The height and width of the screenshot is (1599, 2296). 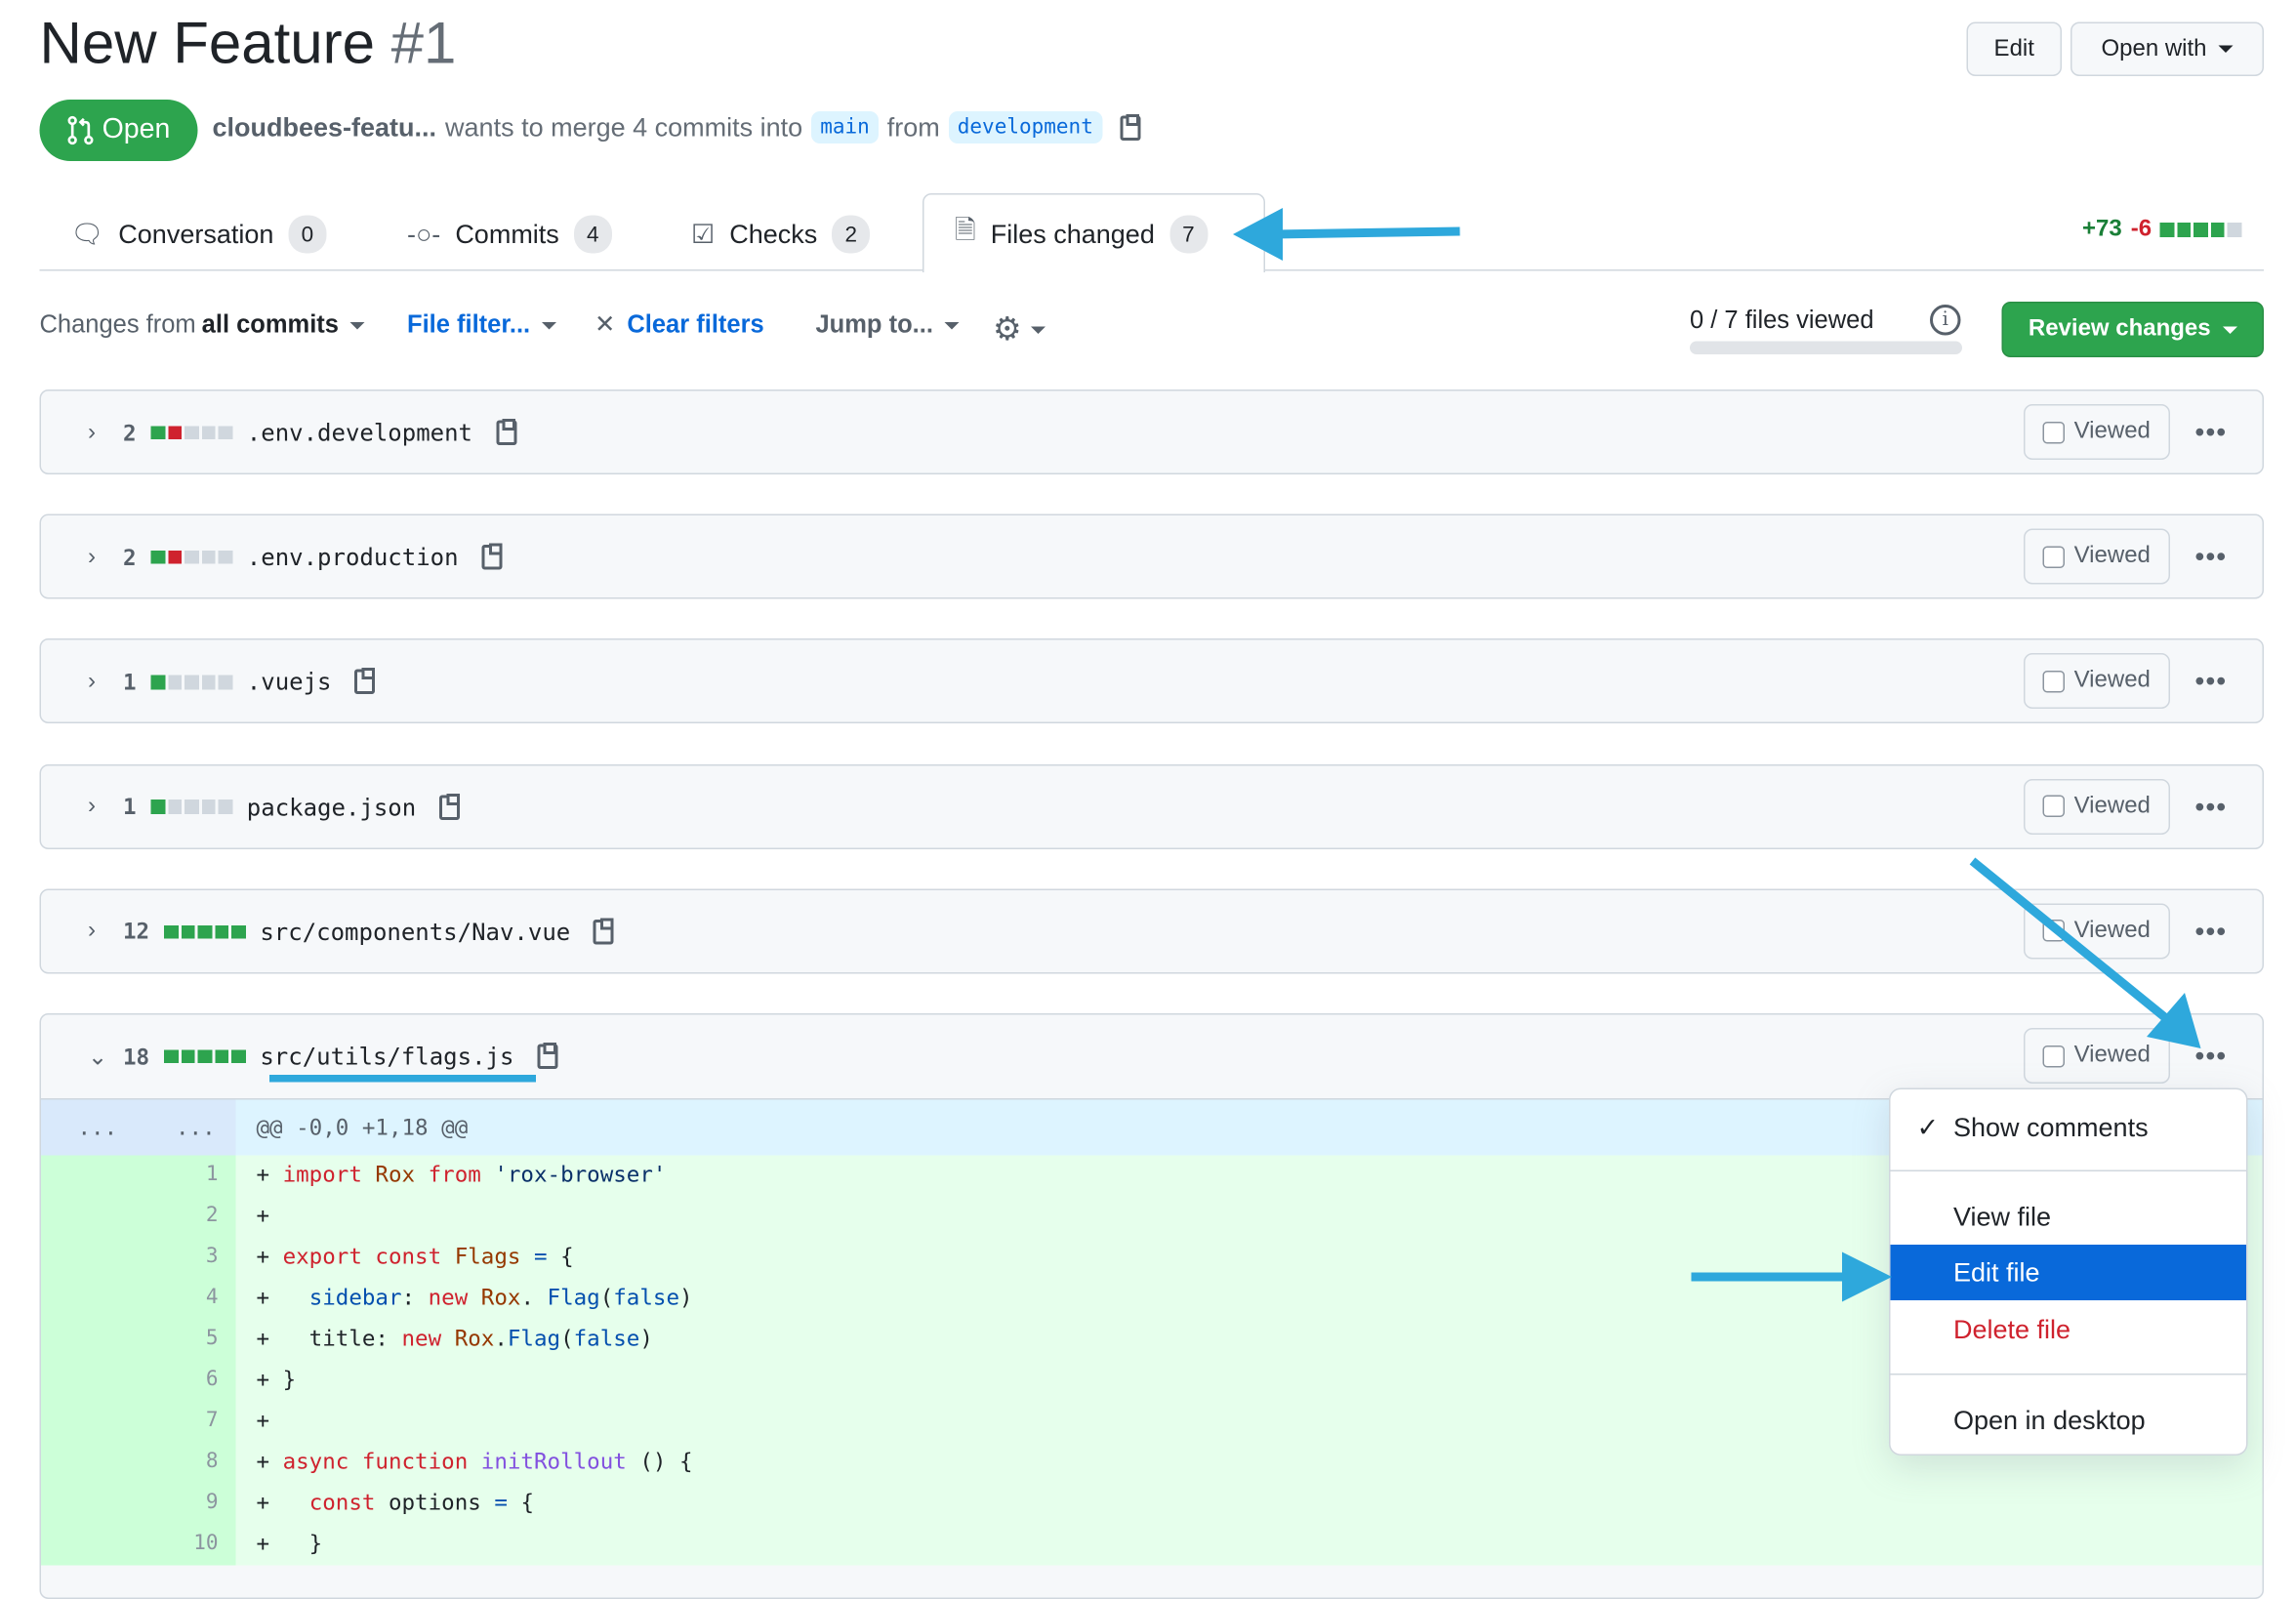 I want to click on code-content: + }, so click(x=277, y=1380).